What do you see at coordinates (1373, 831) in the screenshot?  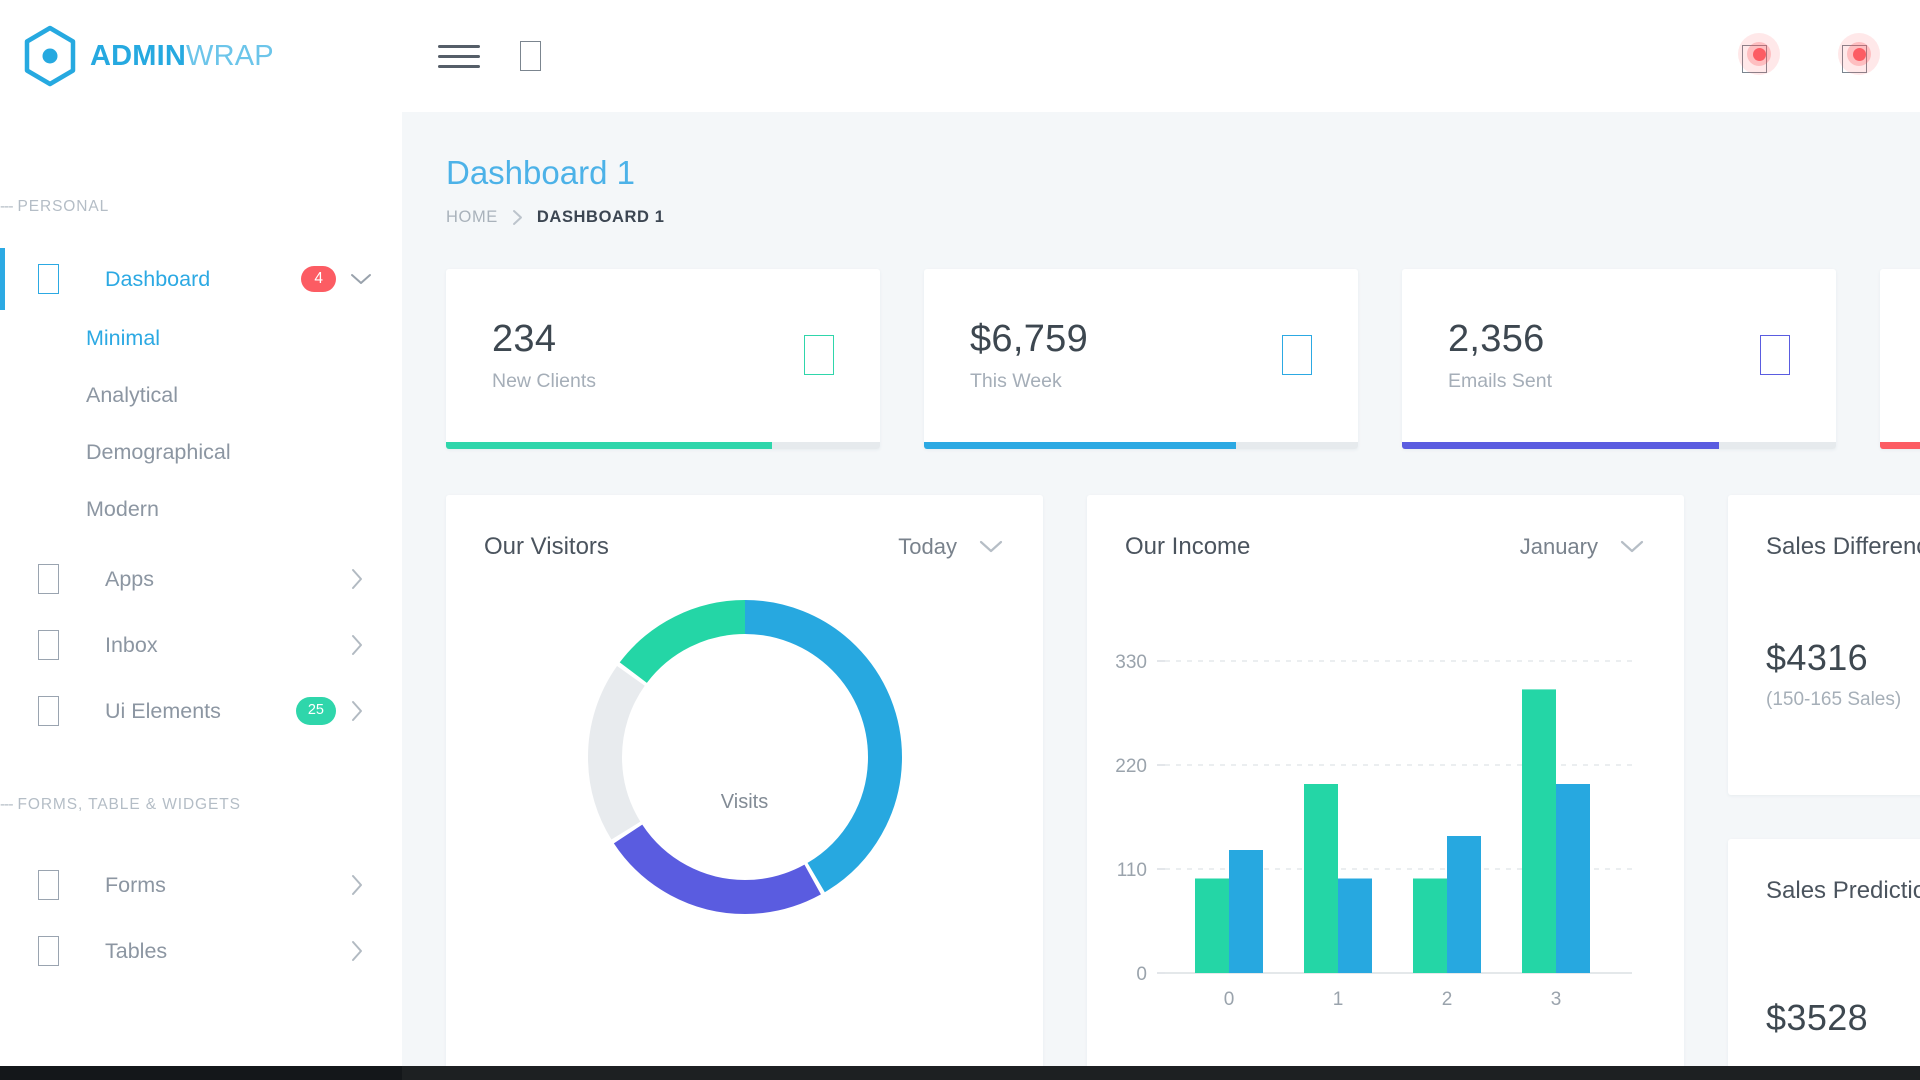 I see `bar-chart-svg: 330 220 110 0 0 1 2 3` at bounding box center [1373, 831].